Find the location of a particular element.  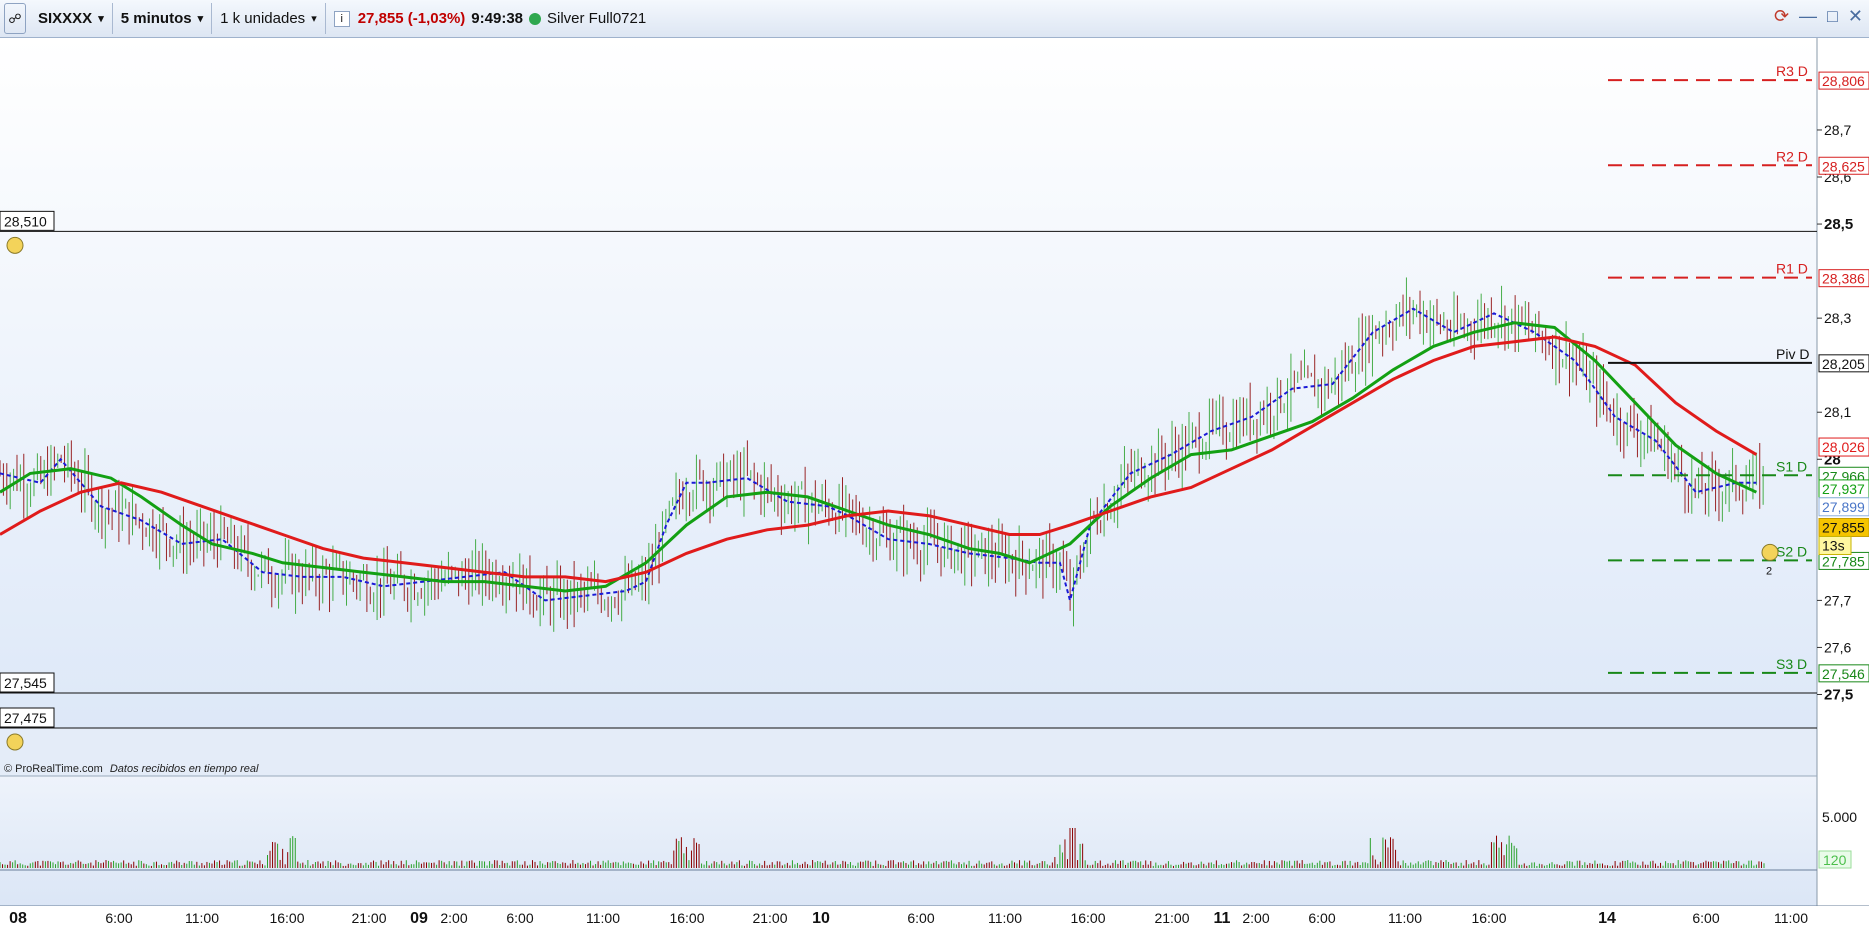

price-tag-text: 27,937 is located at coordinates (1843, 489).